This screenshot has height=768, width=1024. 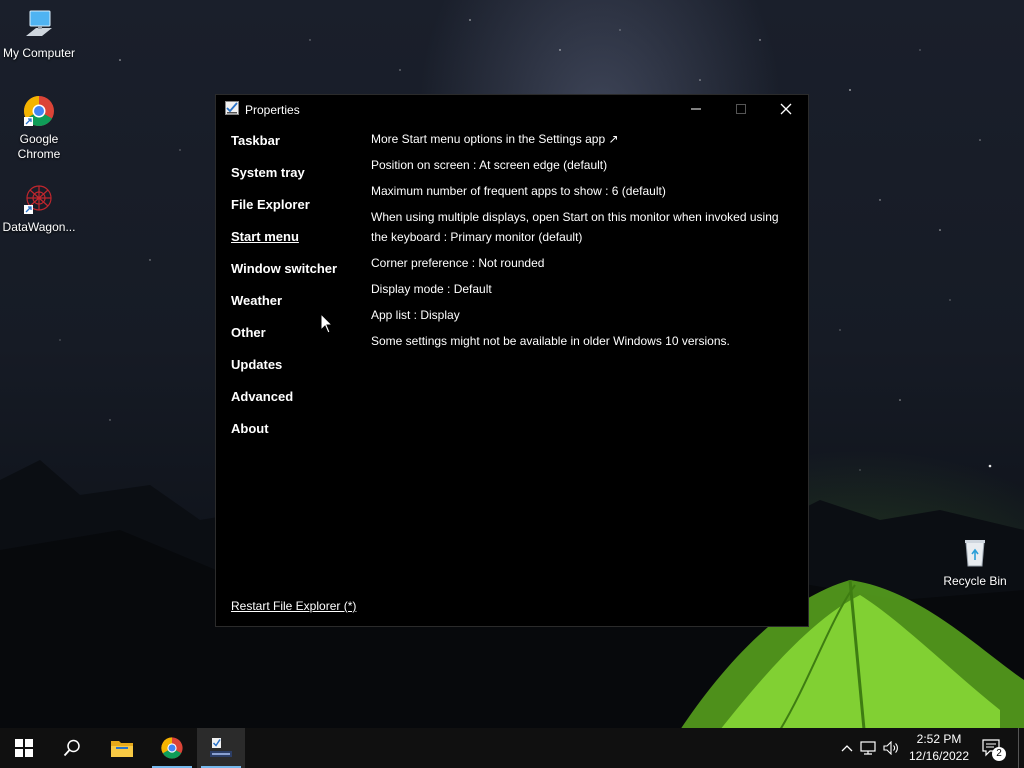 I want to click on action-center-button: 2, so click(x=993, y=748).